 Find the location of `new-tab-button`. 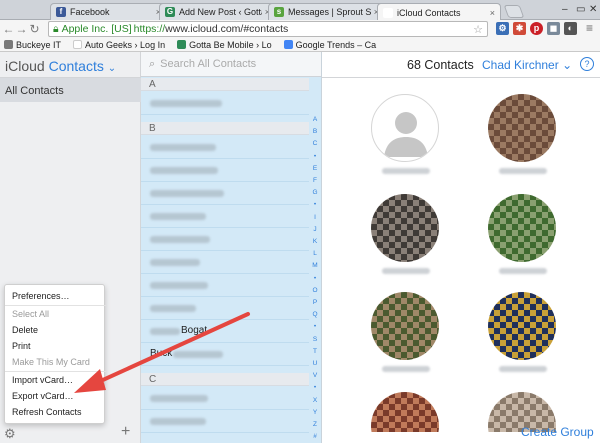

new-tab-button is located at coordinates (514, 11).